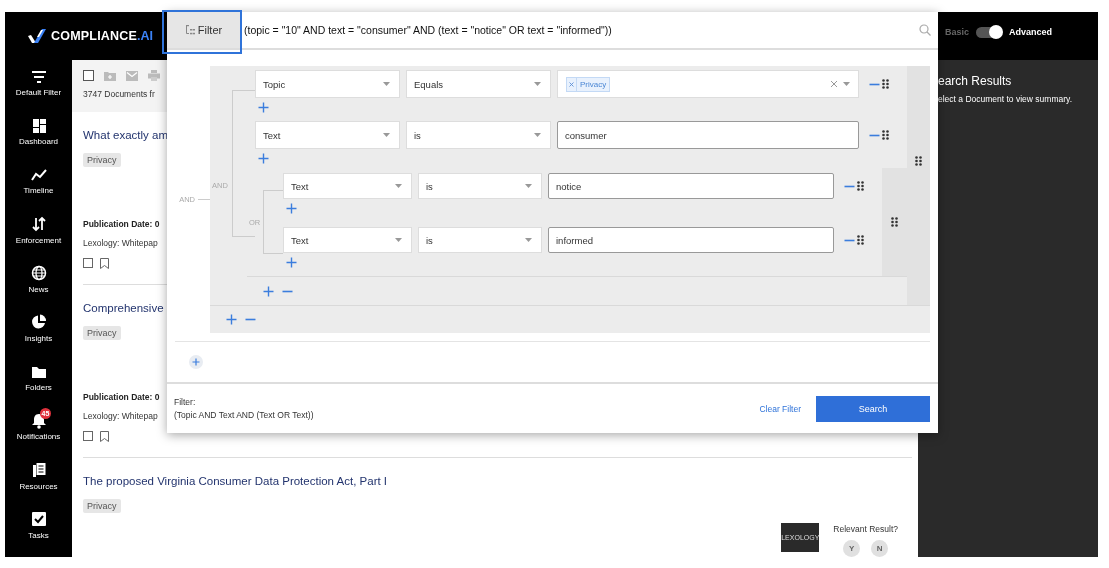 The height and width of the screenshot is (568, 1109). What do you see at coordinates (145, 36) in the screenshot?
I see `brand-suffix: .AI` at bounding box center [145, 36].